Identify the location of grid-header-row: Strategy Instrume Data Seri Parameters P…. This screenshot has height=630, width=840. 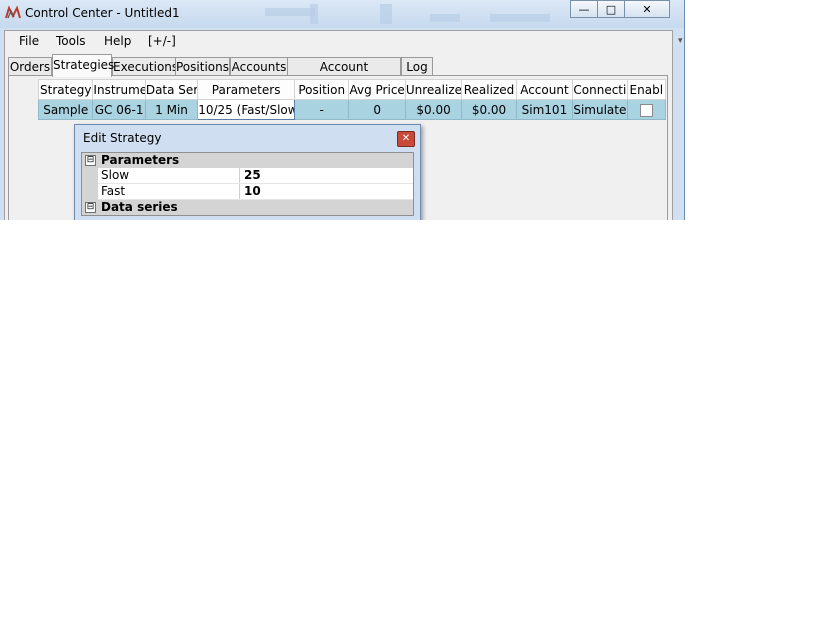
(352, 89).